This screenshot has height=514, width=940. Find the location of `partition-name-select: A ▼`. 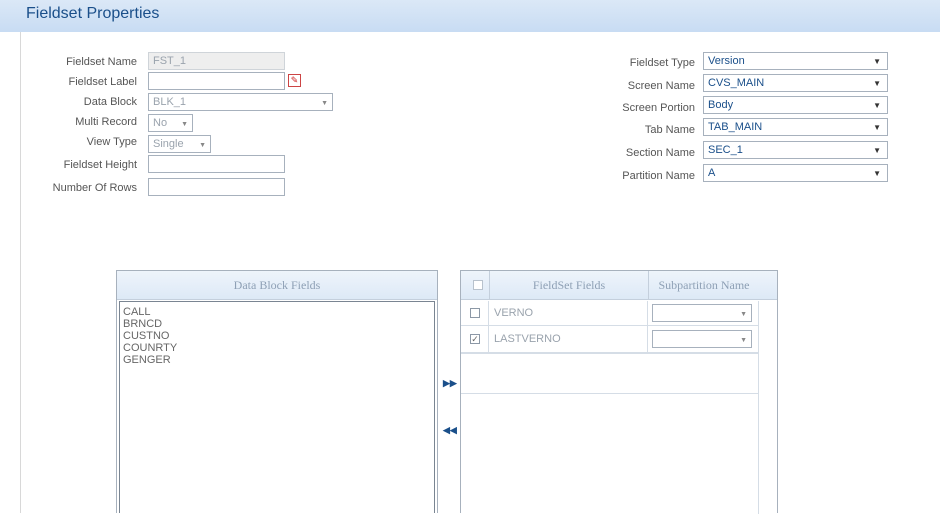

partition-name-select: A ▼ is located at coordinates (795, 173).